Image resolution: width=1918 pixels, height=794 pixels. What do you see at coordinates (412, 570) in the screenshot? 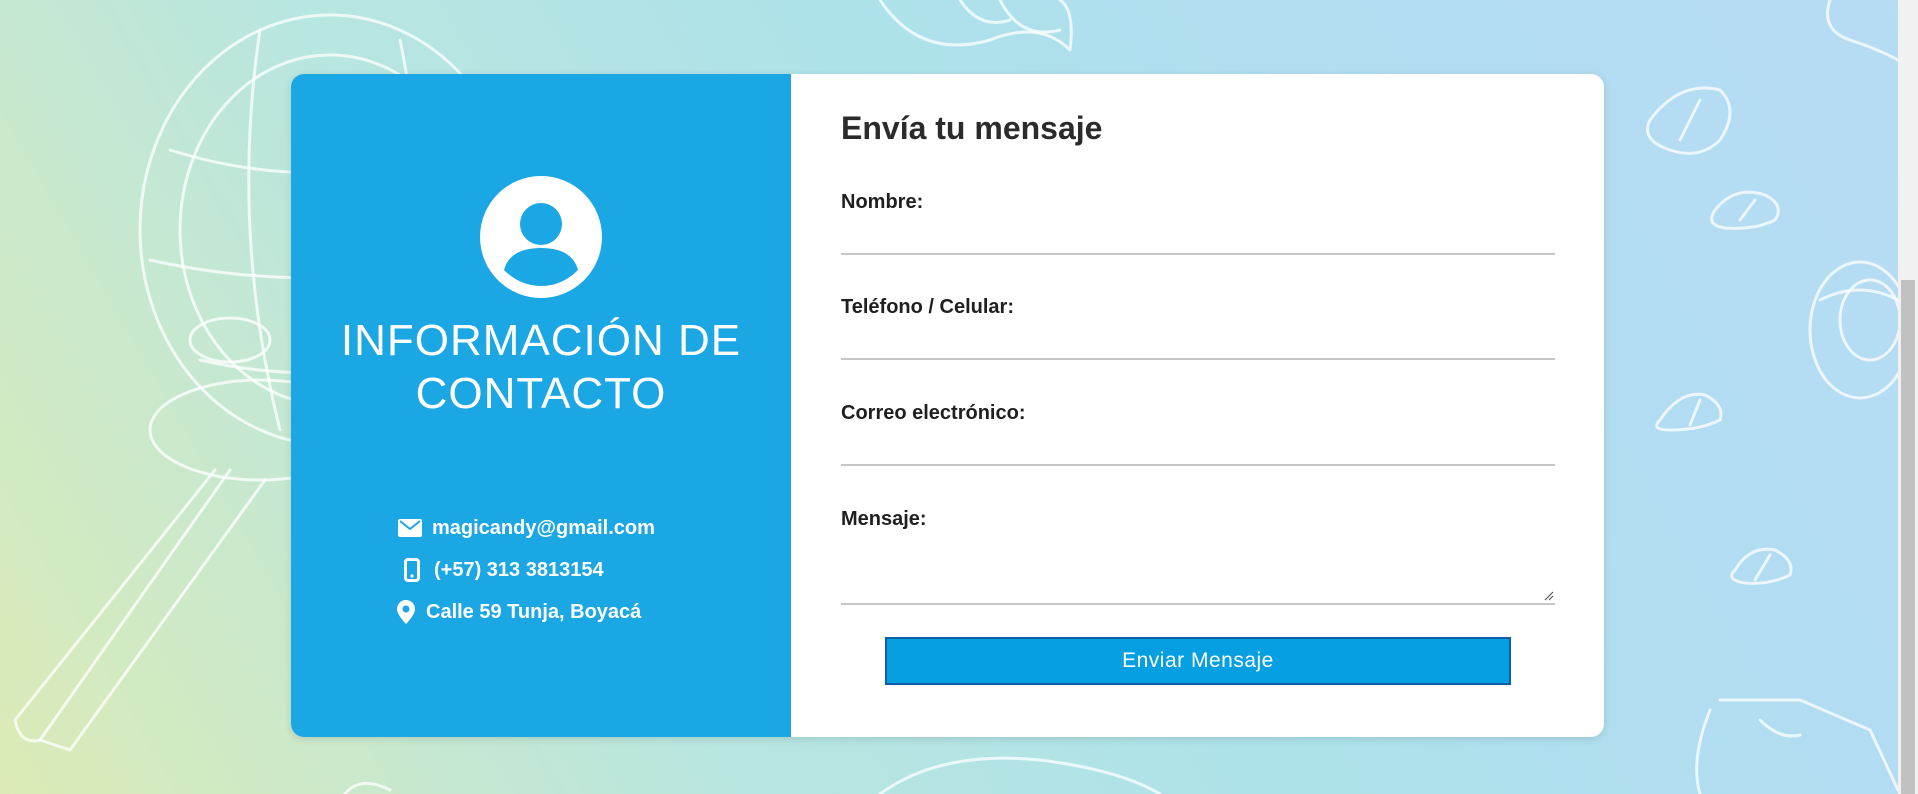
I see `mobile-phone-icon` at bounding box center [412, 570].